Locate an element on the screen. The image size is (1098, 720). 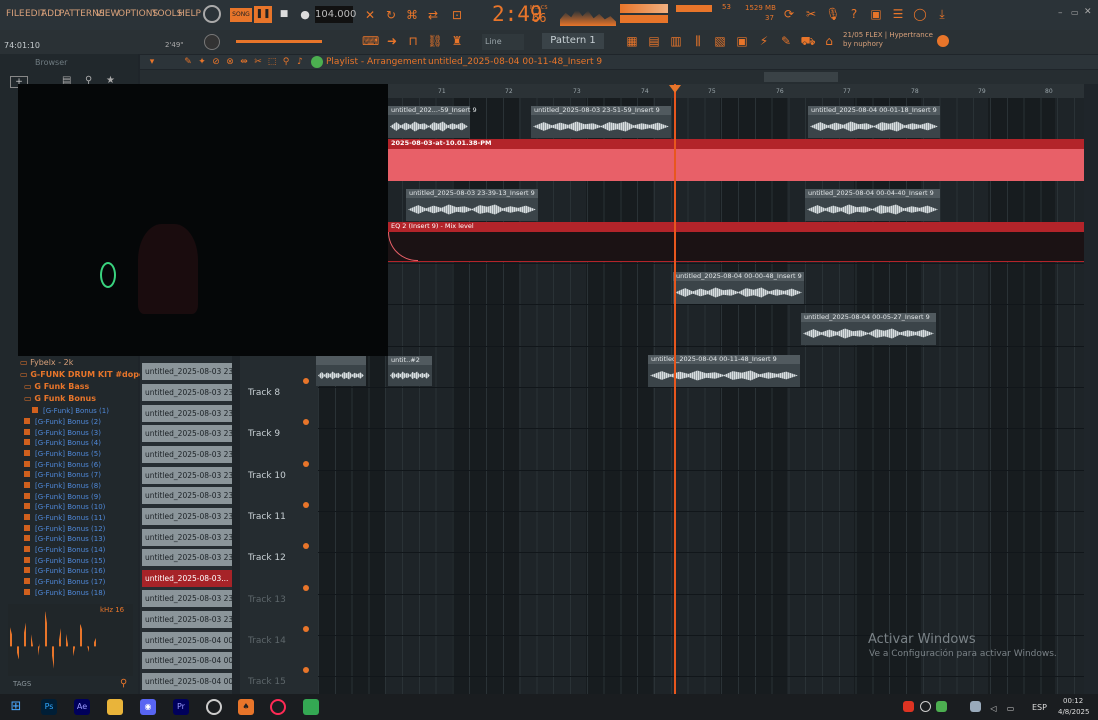
link-icon: ⛓ is located at coordinates (435, 41).